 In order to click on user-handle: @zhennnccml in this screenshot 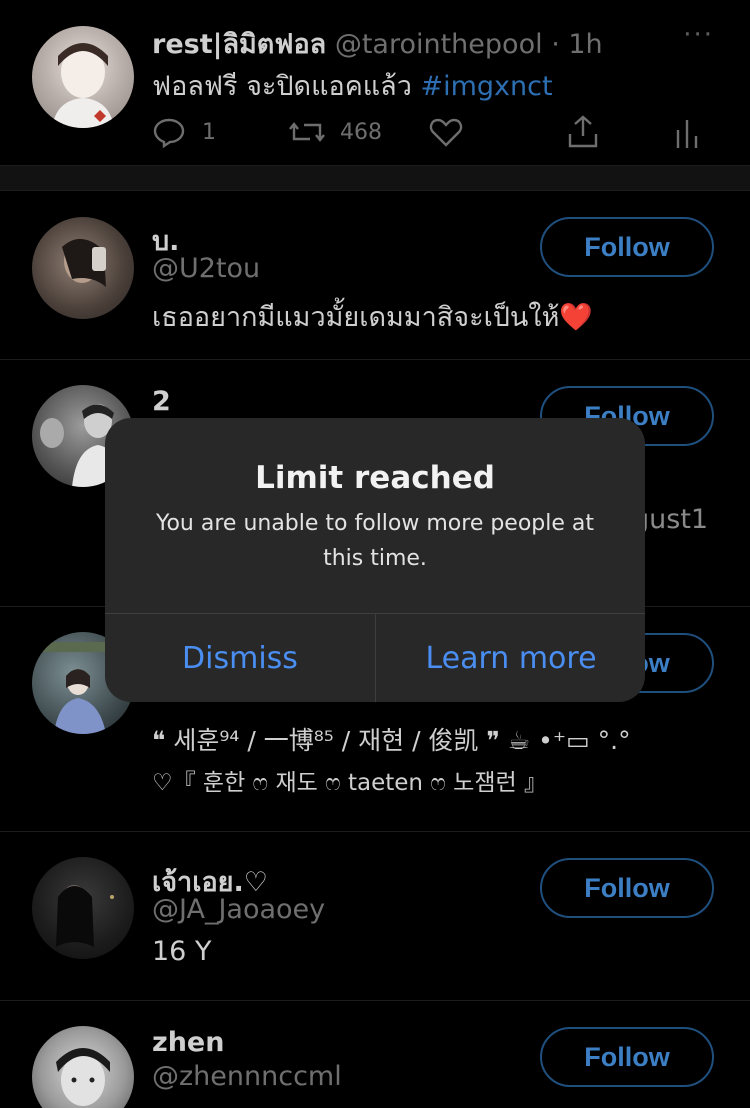, I will do `click(247, 1076)`.